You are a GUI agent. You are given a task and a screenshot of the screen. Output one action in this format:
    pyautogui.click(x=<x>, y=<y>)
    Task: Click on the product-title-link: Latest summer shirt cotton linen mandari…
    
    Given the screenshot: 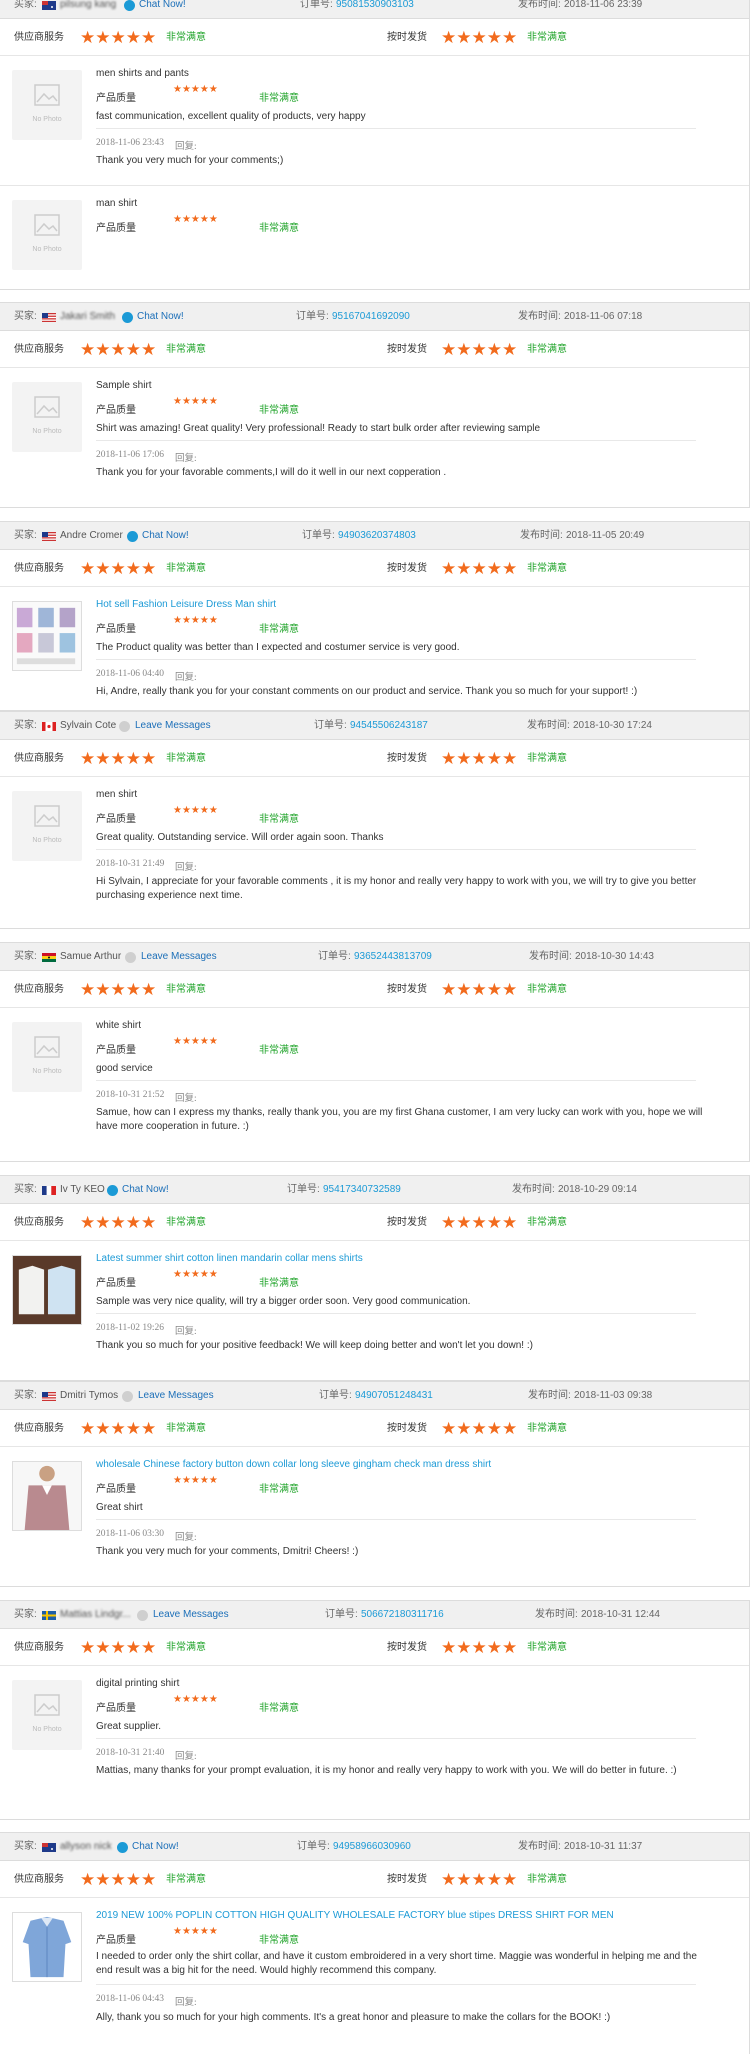 What is the action you would take?
    pyautogui.click(x=229, y=1258)
    